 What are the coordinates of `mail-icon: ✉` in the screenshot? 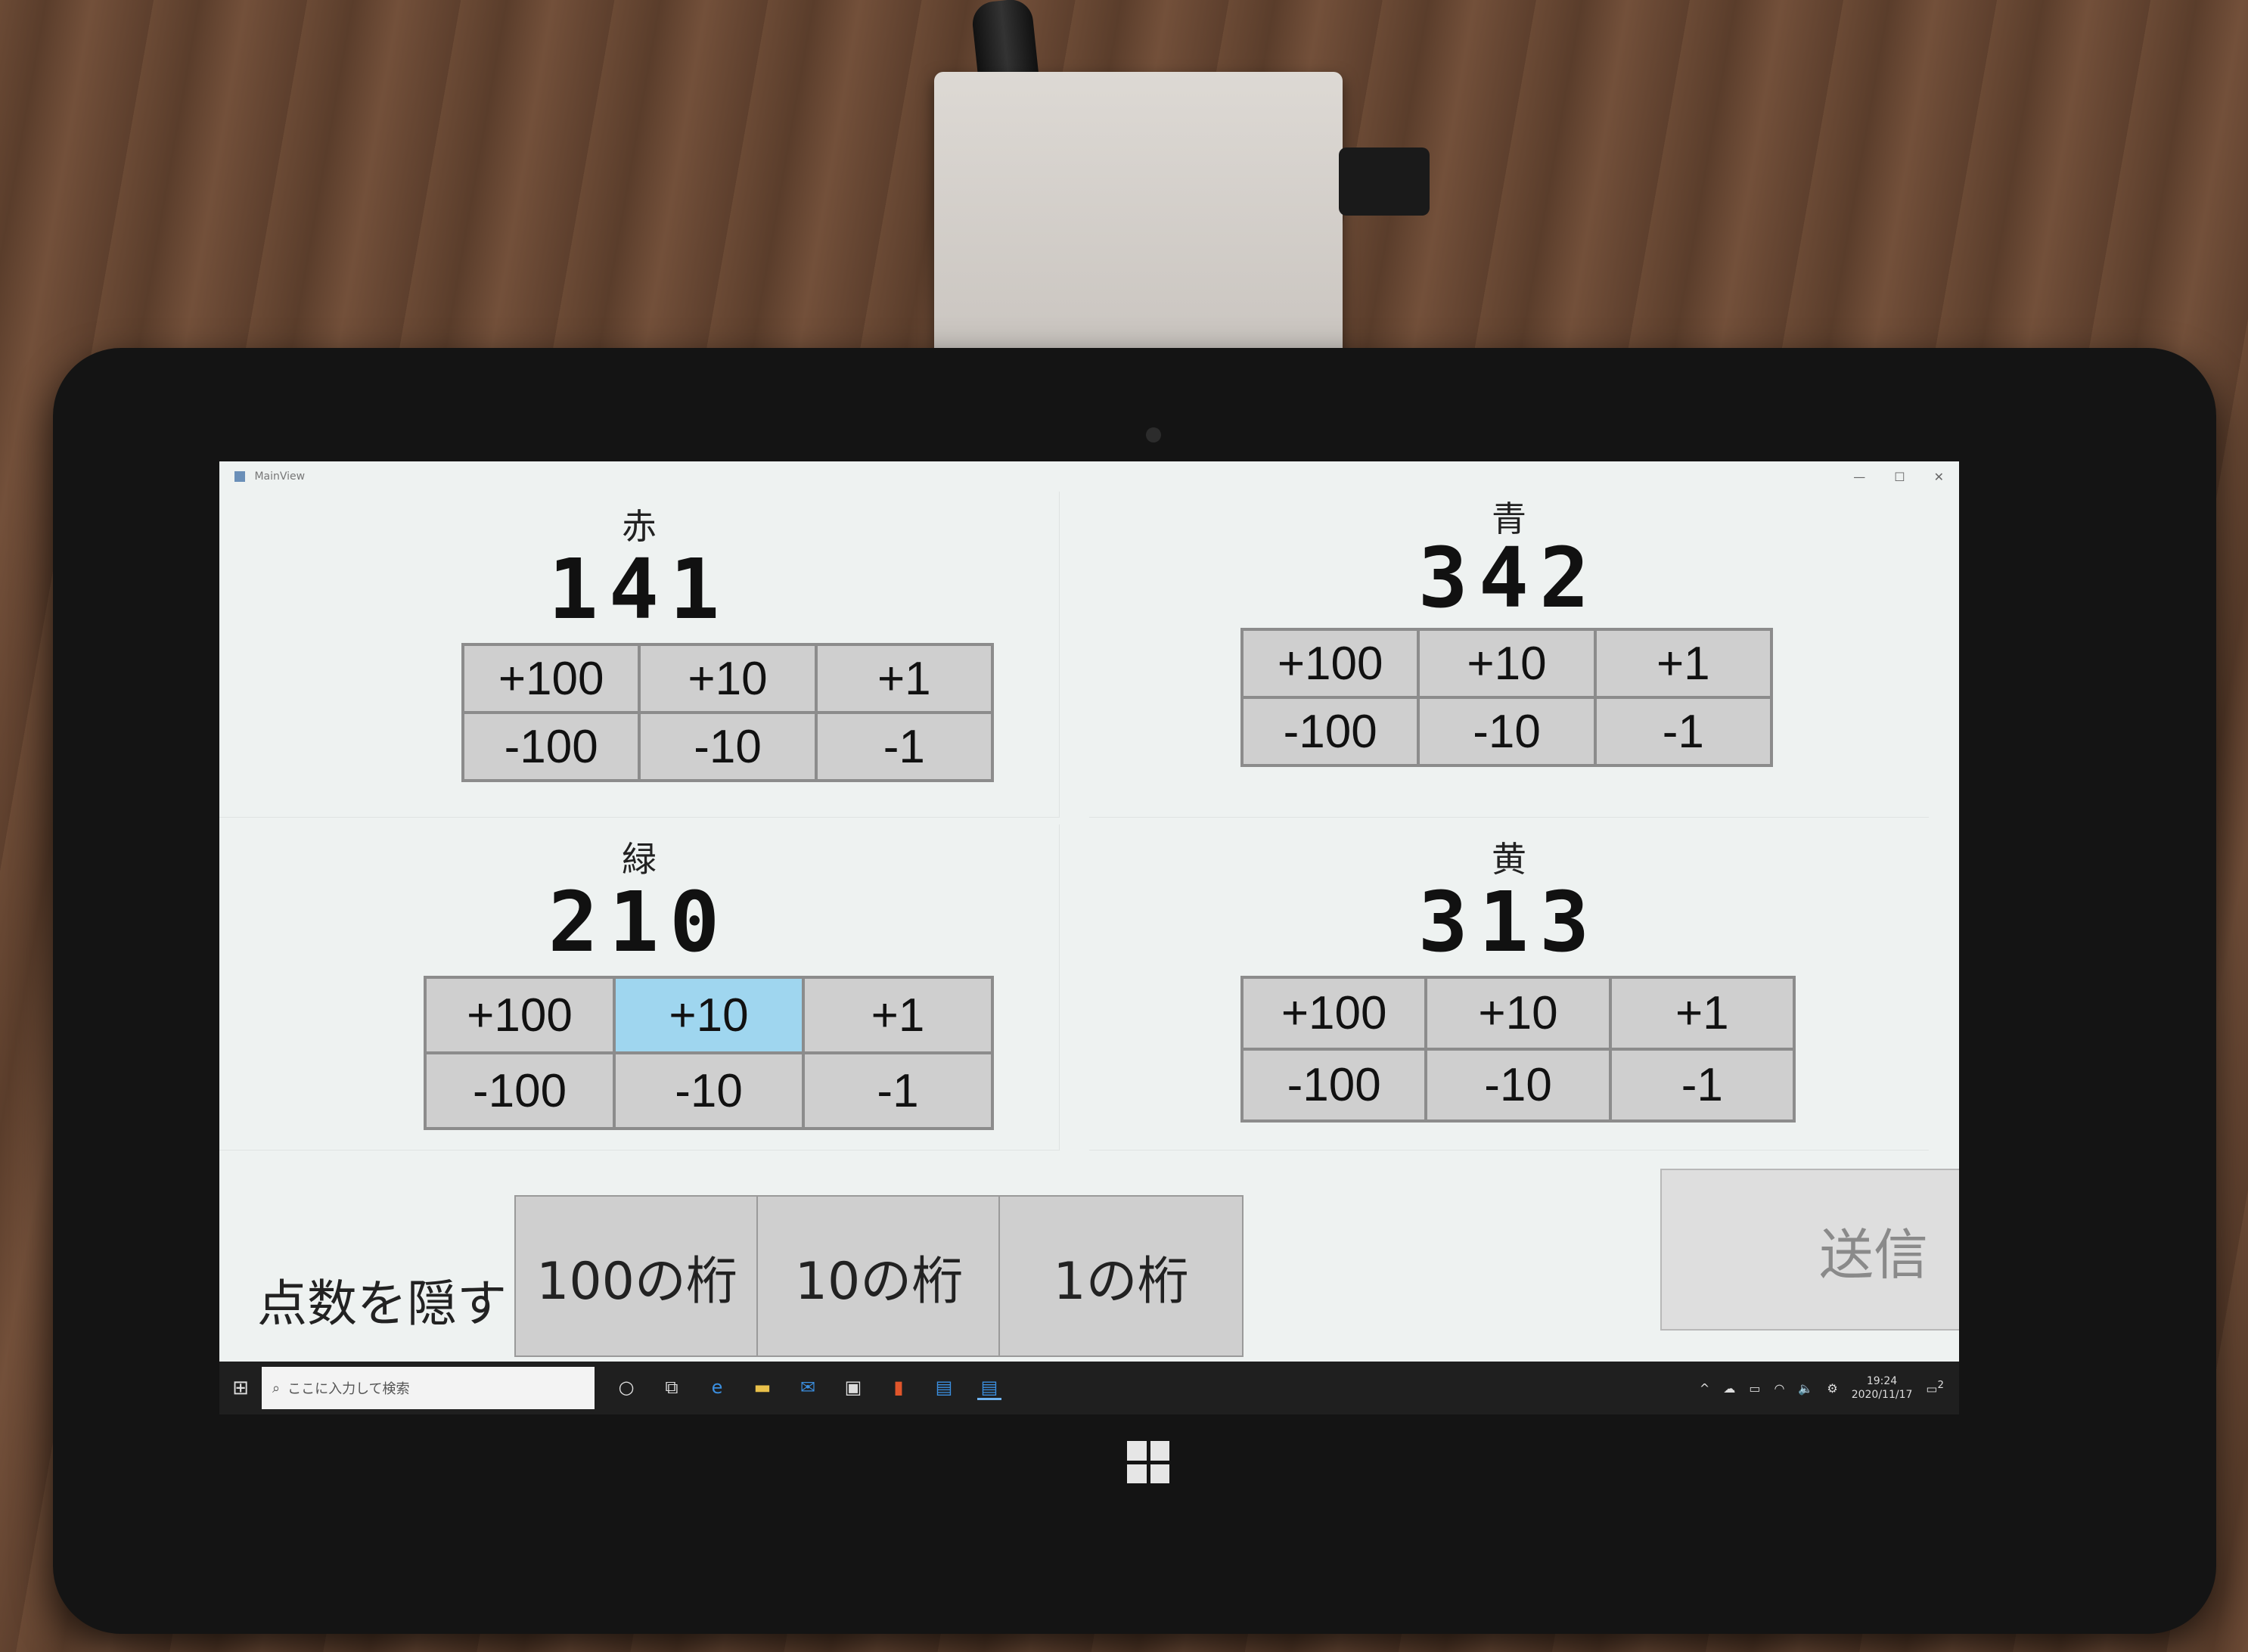 It's located at (808, 1388).